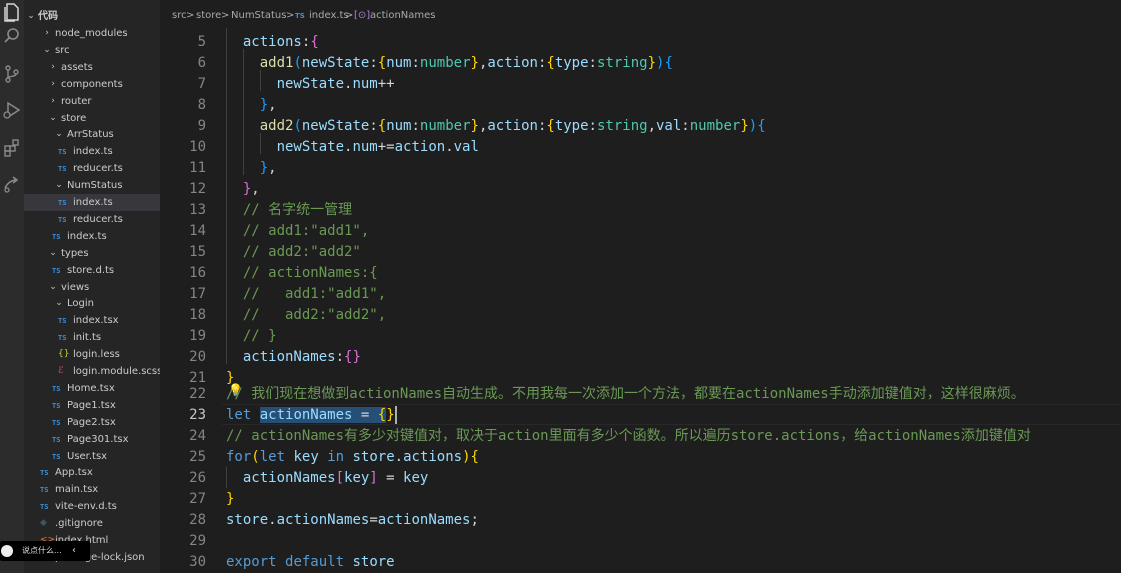  I want to click on line-number: 27, so click(197, 499).